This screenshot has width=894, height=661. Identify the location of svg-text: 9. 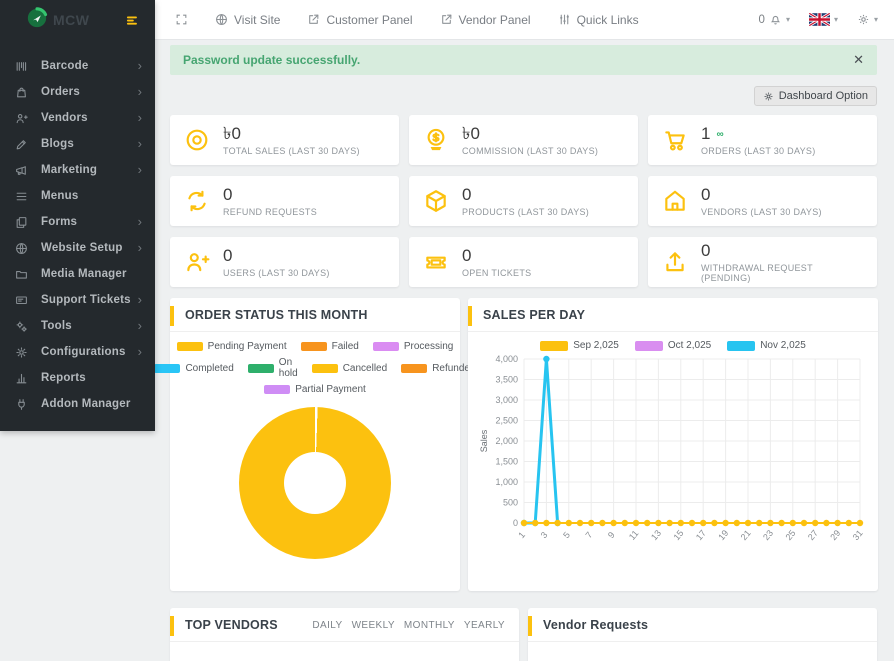
(611, 535).